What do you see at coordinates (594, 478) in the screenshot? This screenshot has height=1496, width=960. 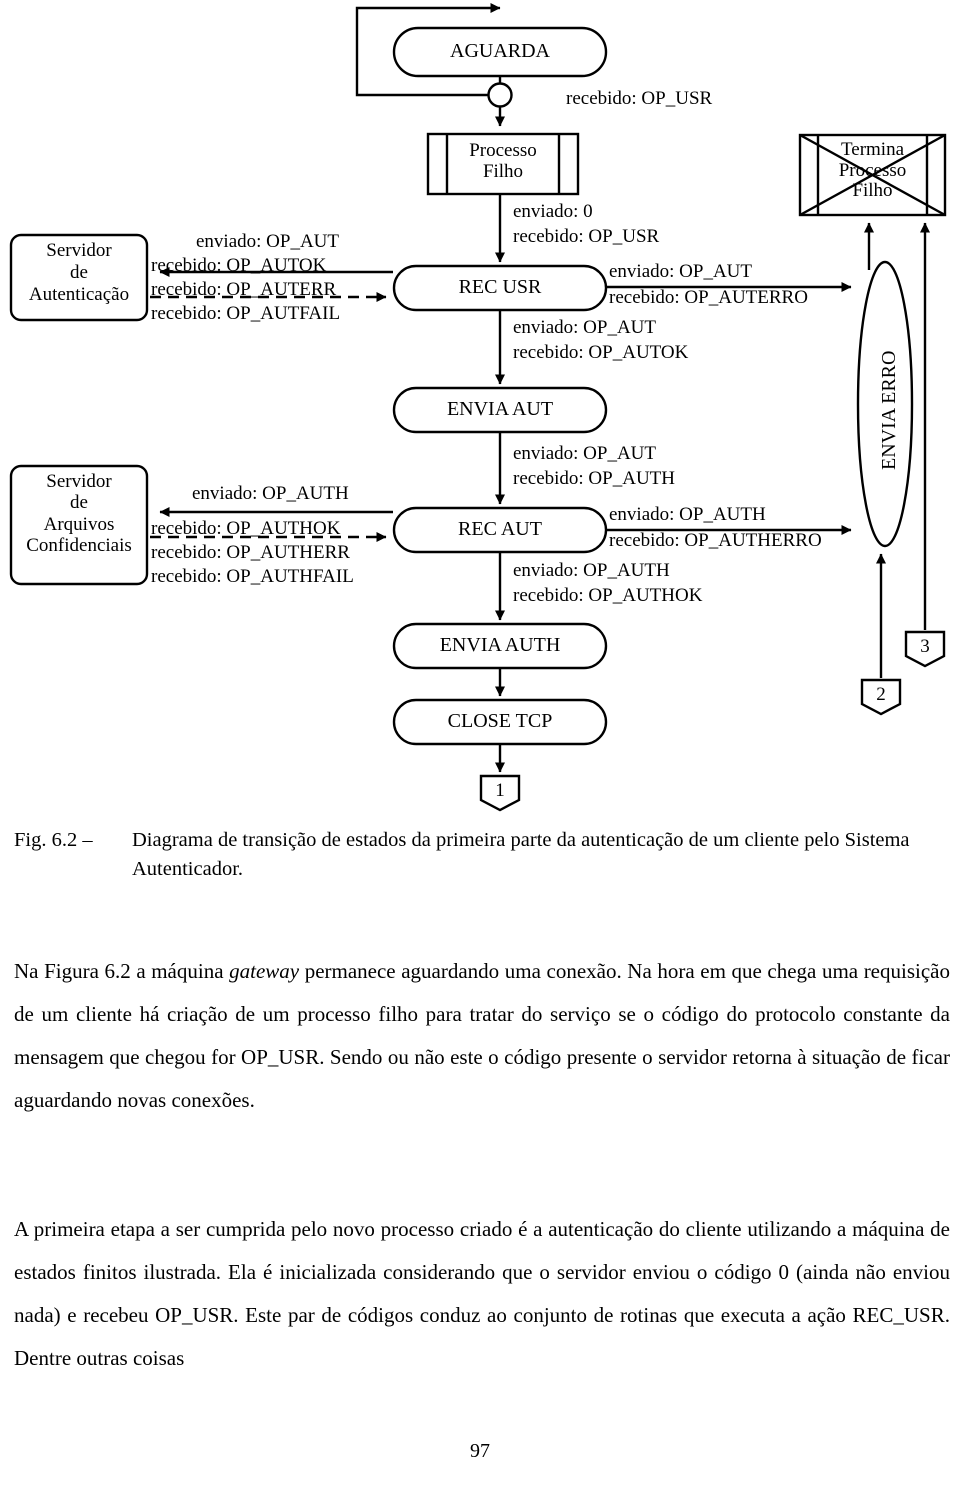 I see `transition-label-enviaaut-recaut-2: recebido: OP_AUTH` at bounding box center [594, 478].